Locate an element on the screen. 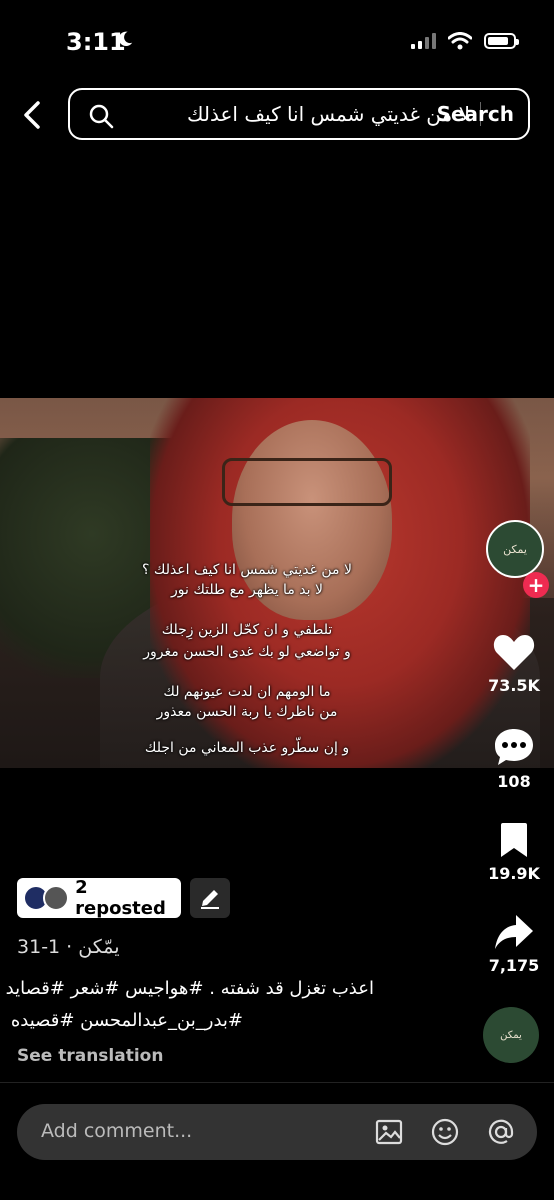 This screenshot has height=1200, width=554. like-button: 73.5K is located at coordinates (509, 663).